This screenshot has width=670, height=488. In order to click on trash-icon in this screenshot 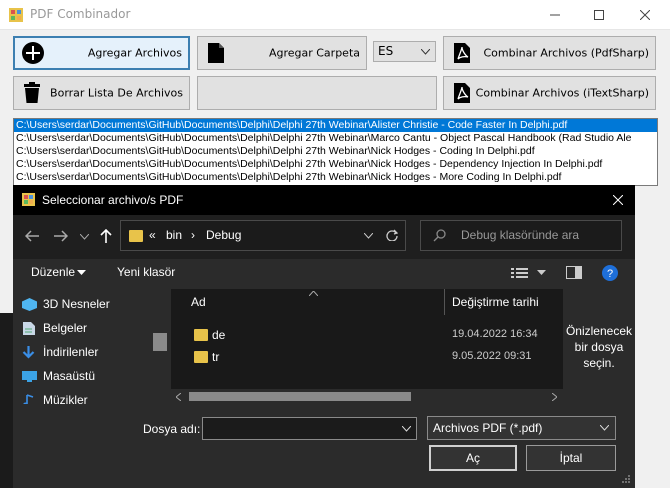, I will do `click(32, 92)`.